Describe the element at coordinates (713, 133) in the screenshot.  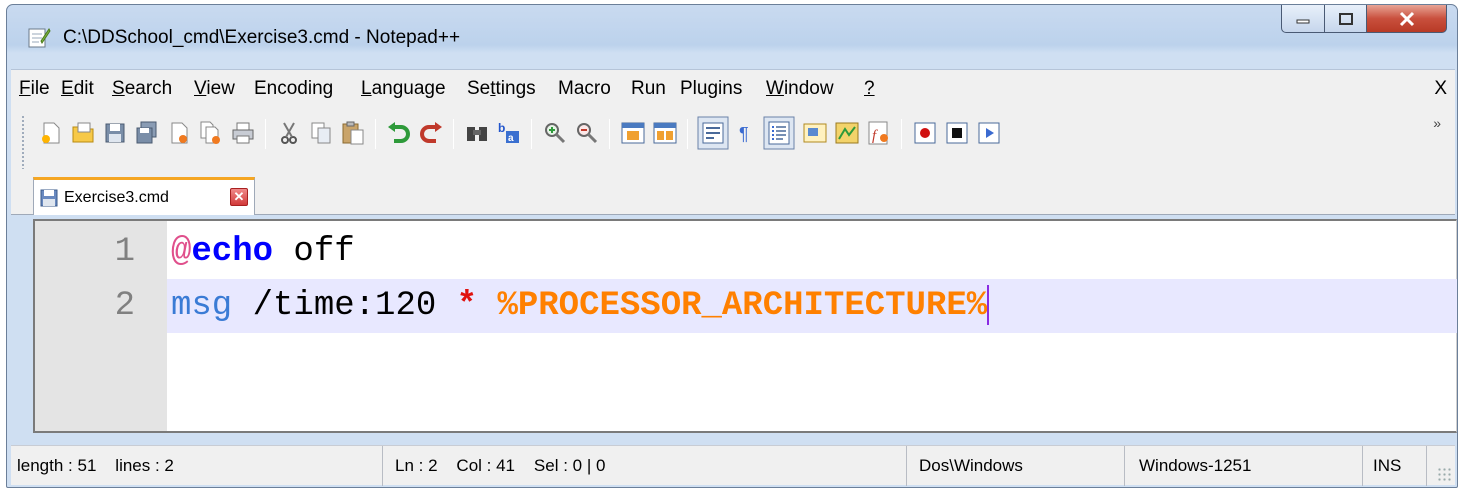
I see `word-wrap-icon` at that location.